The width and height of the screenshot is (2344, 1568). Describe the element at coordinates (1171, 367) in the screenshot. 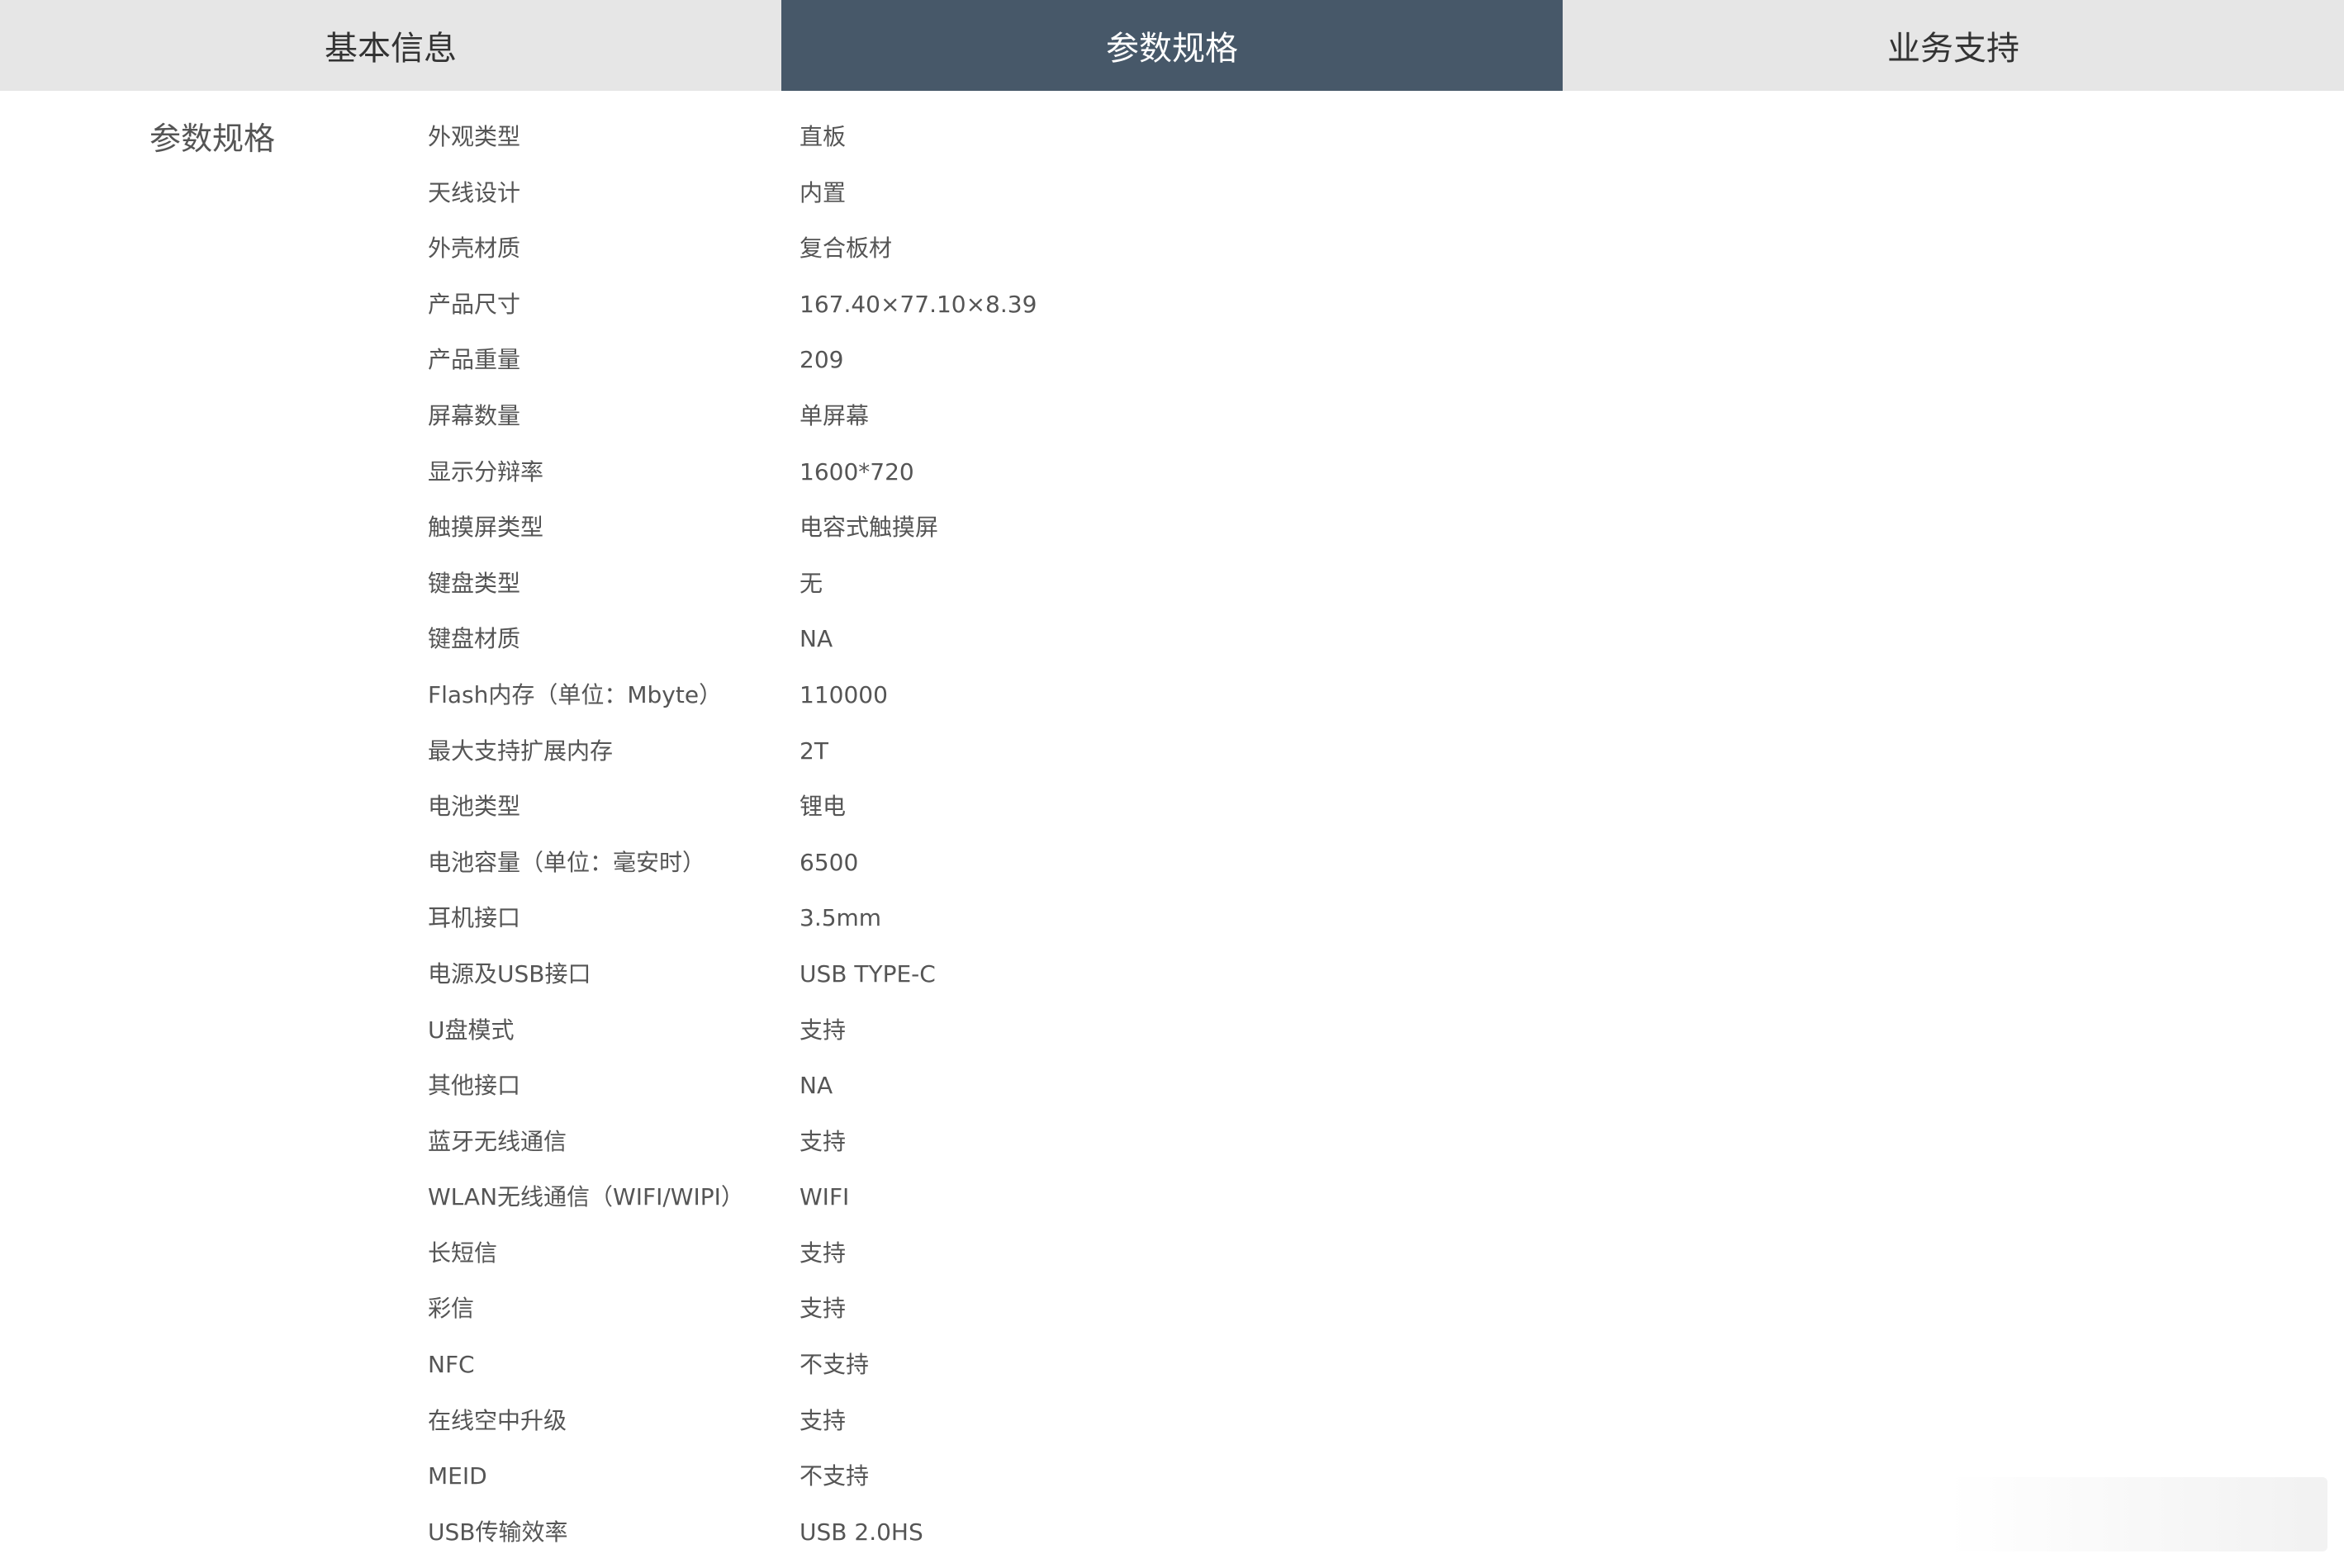

I see `spec-row: 产品重量 209` at that location.